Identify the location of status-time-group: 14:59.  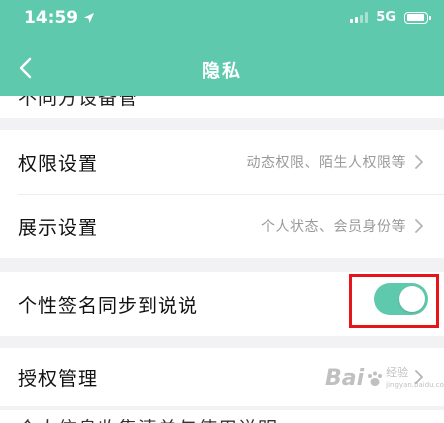
(59, 18).